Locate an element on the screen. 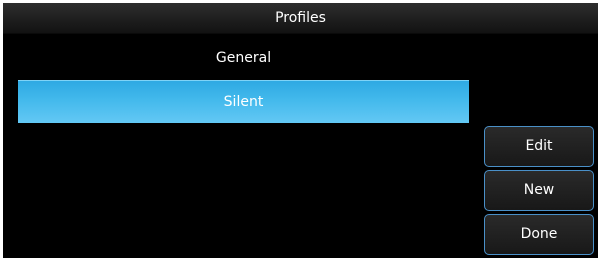 The image size is (599, 258). edit-button: Edit is located at coordinates (539, 146).